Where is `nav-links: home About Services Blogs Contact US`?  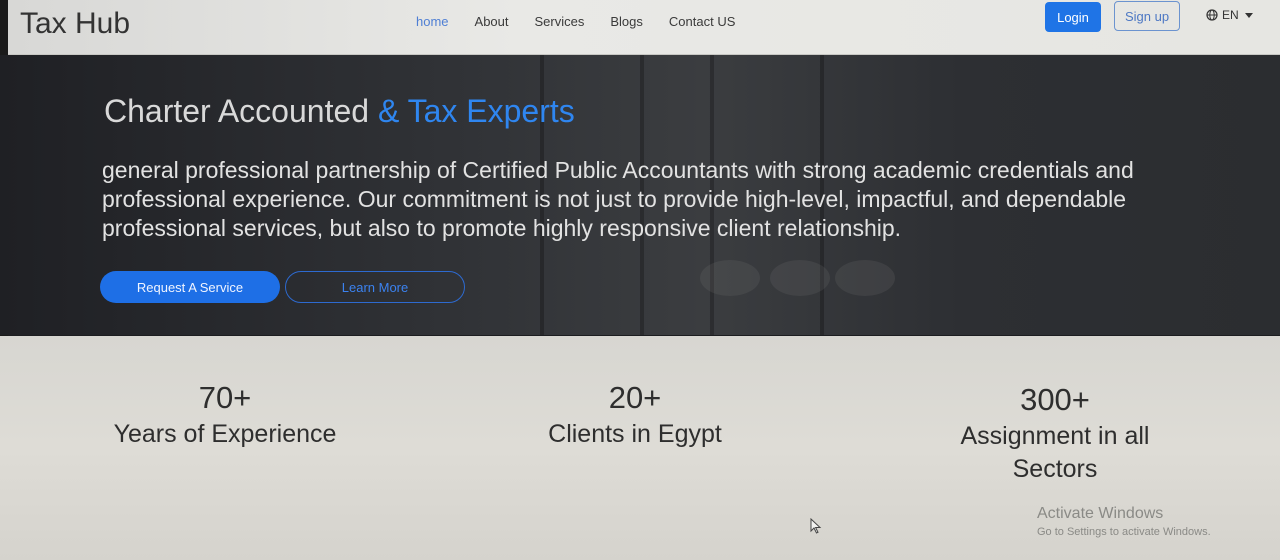 nav-links: home About Services Blogs Contact US is located at coordinates (575, 21).